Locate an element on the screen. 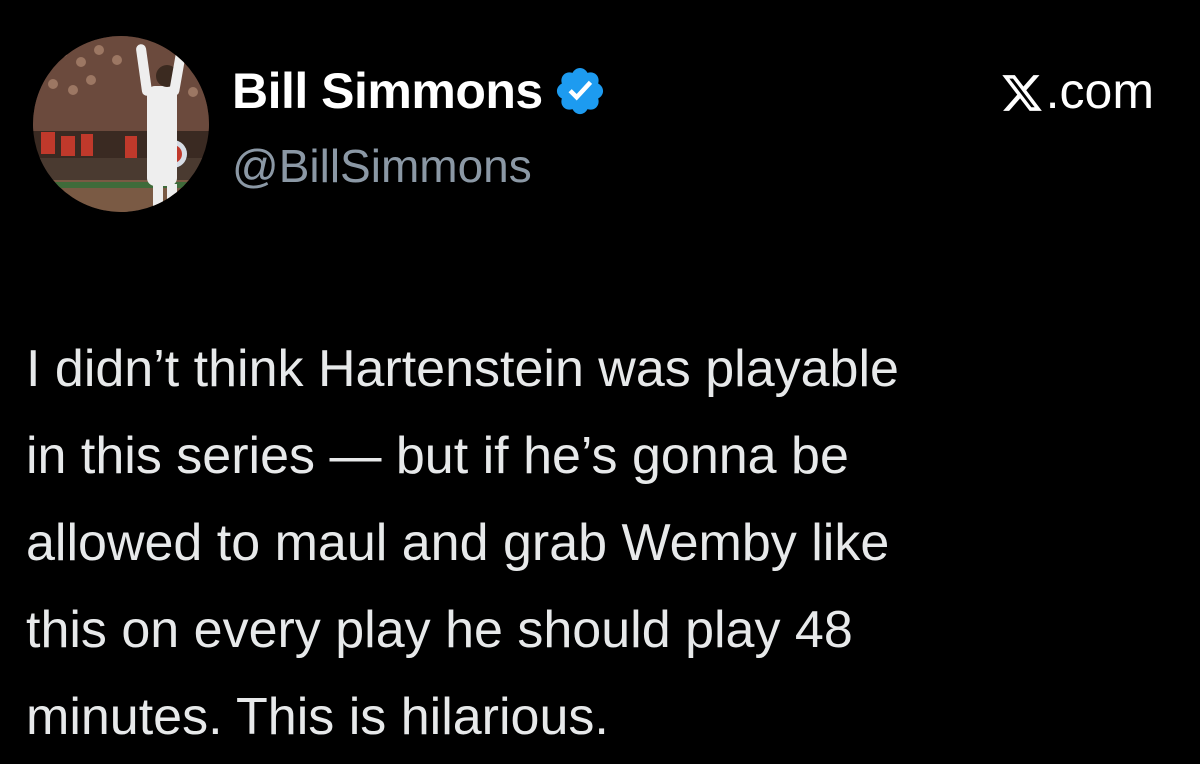  avatar is located at coordinates (121, 124).